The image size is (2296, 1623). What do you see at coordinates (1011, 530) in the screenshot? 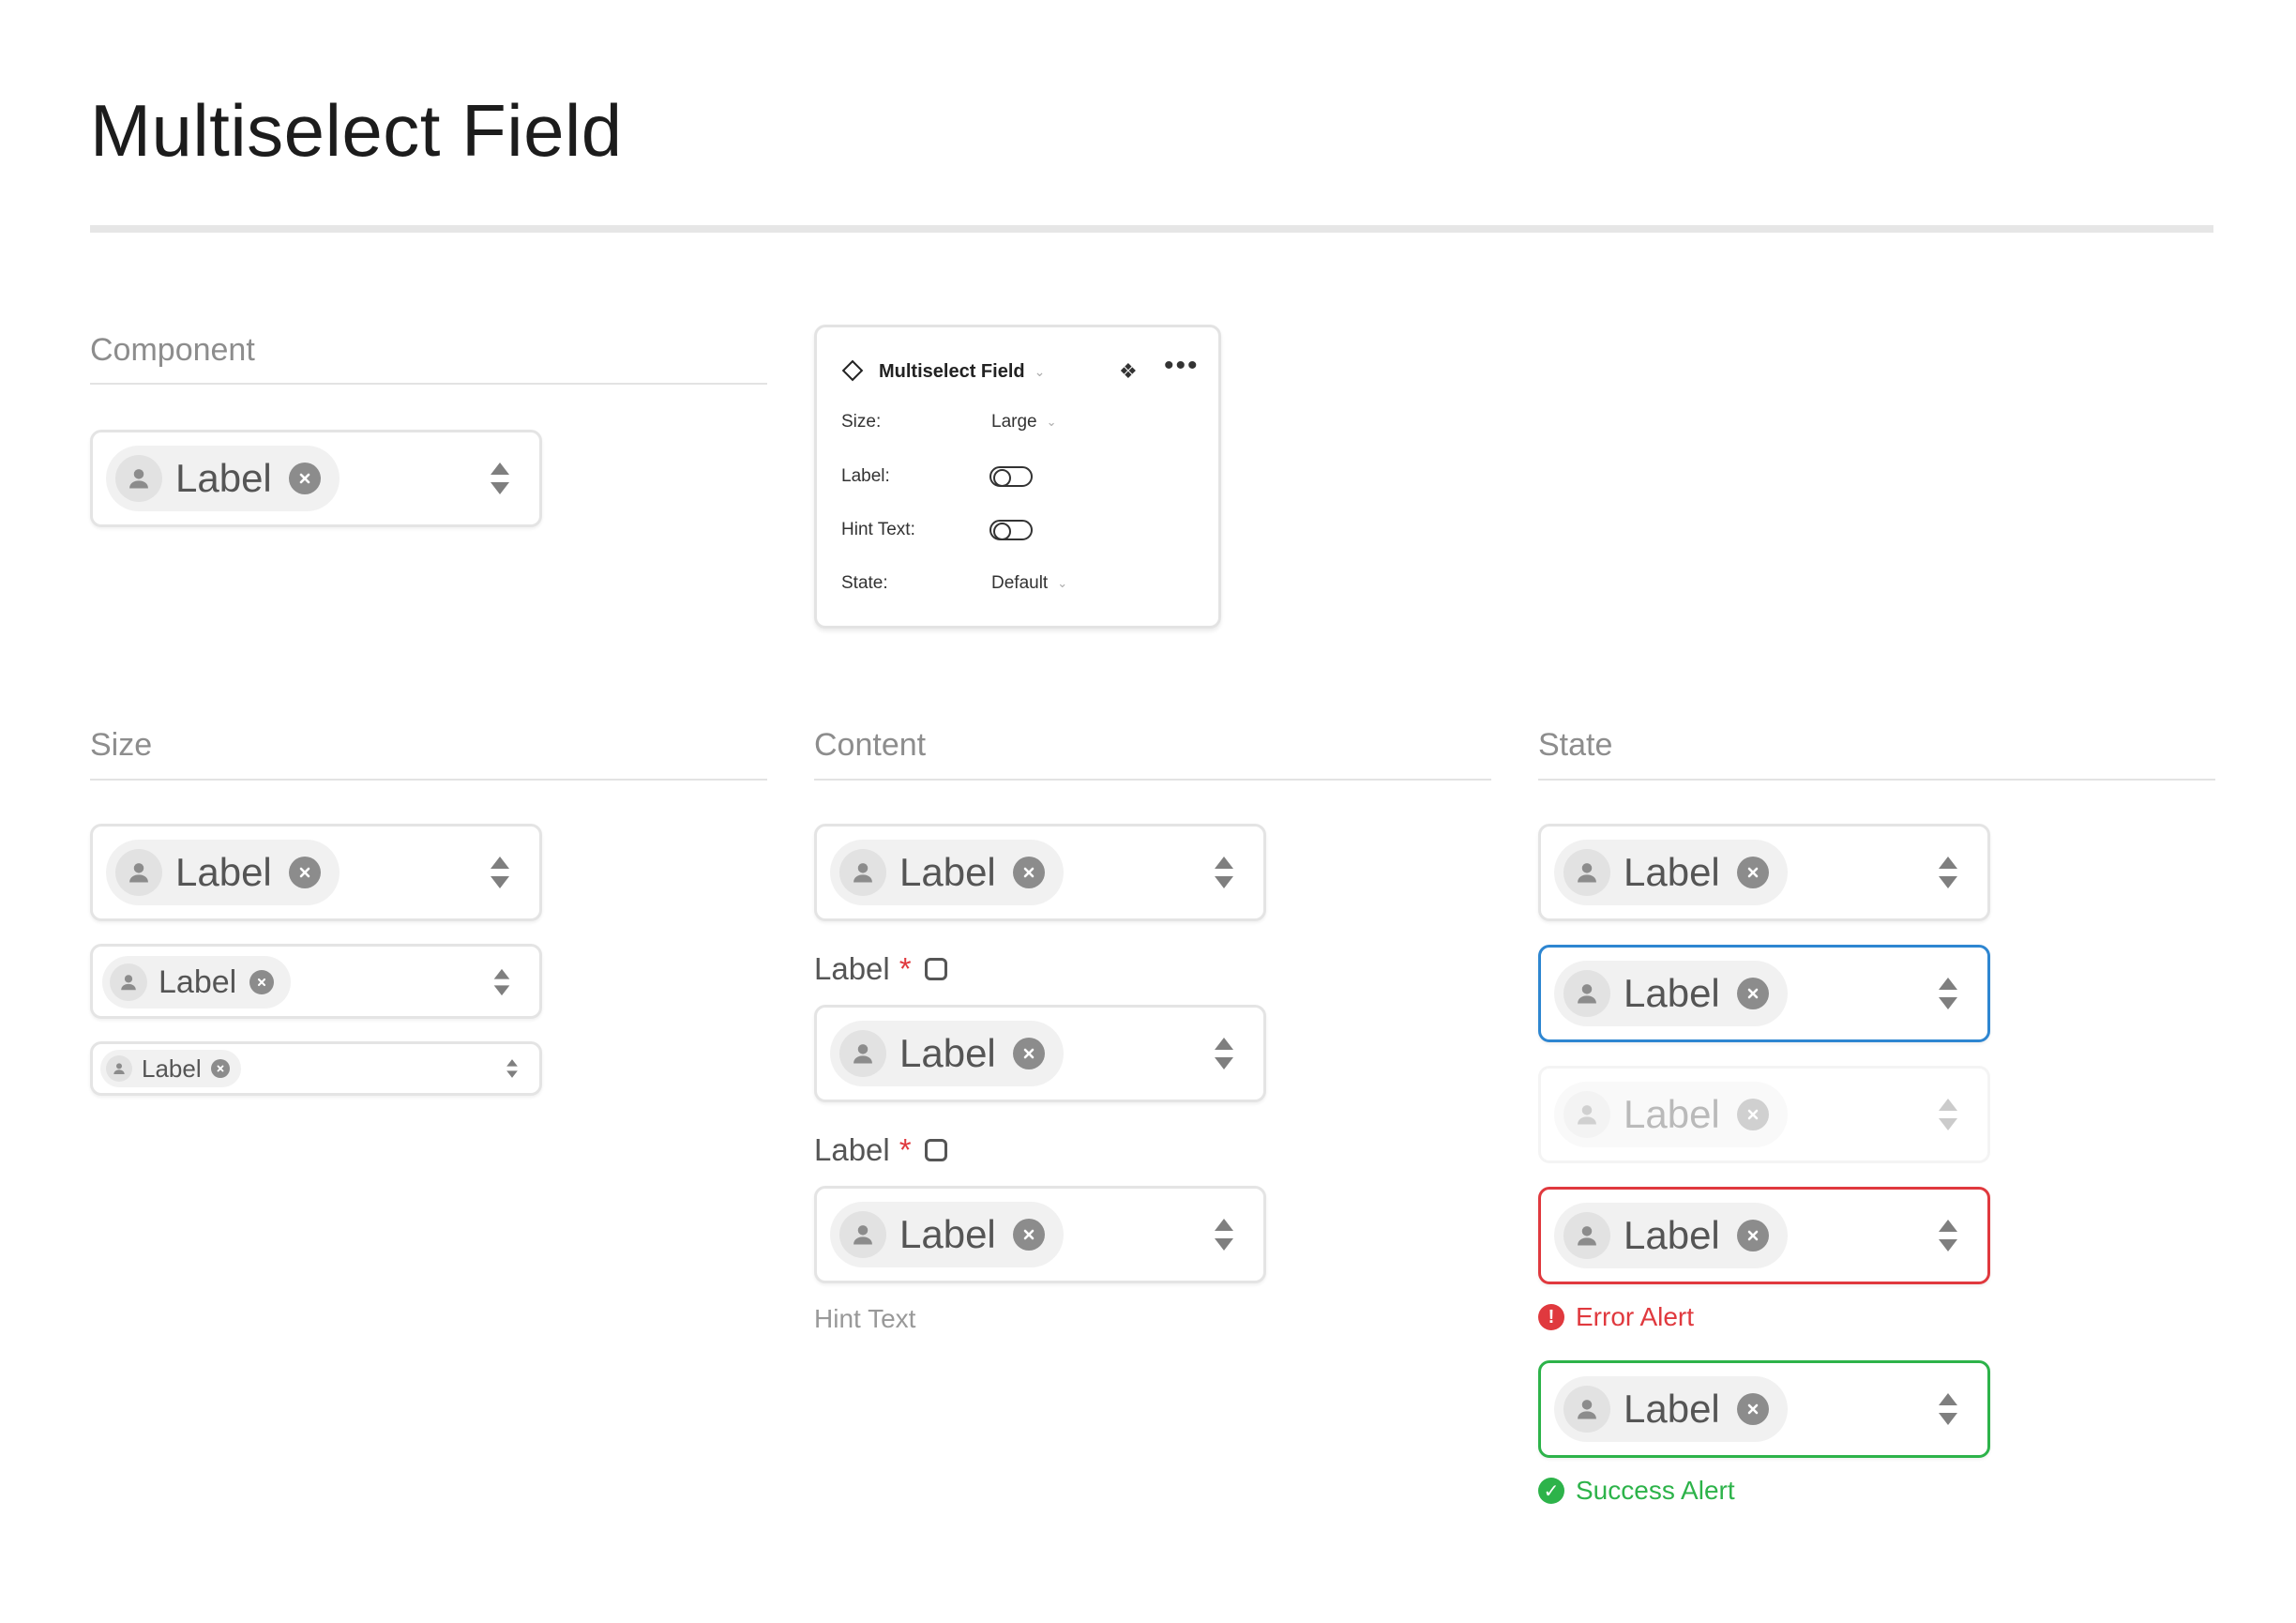
I see `prop-hint-toggle` at bounding box center [1011, 530].